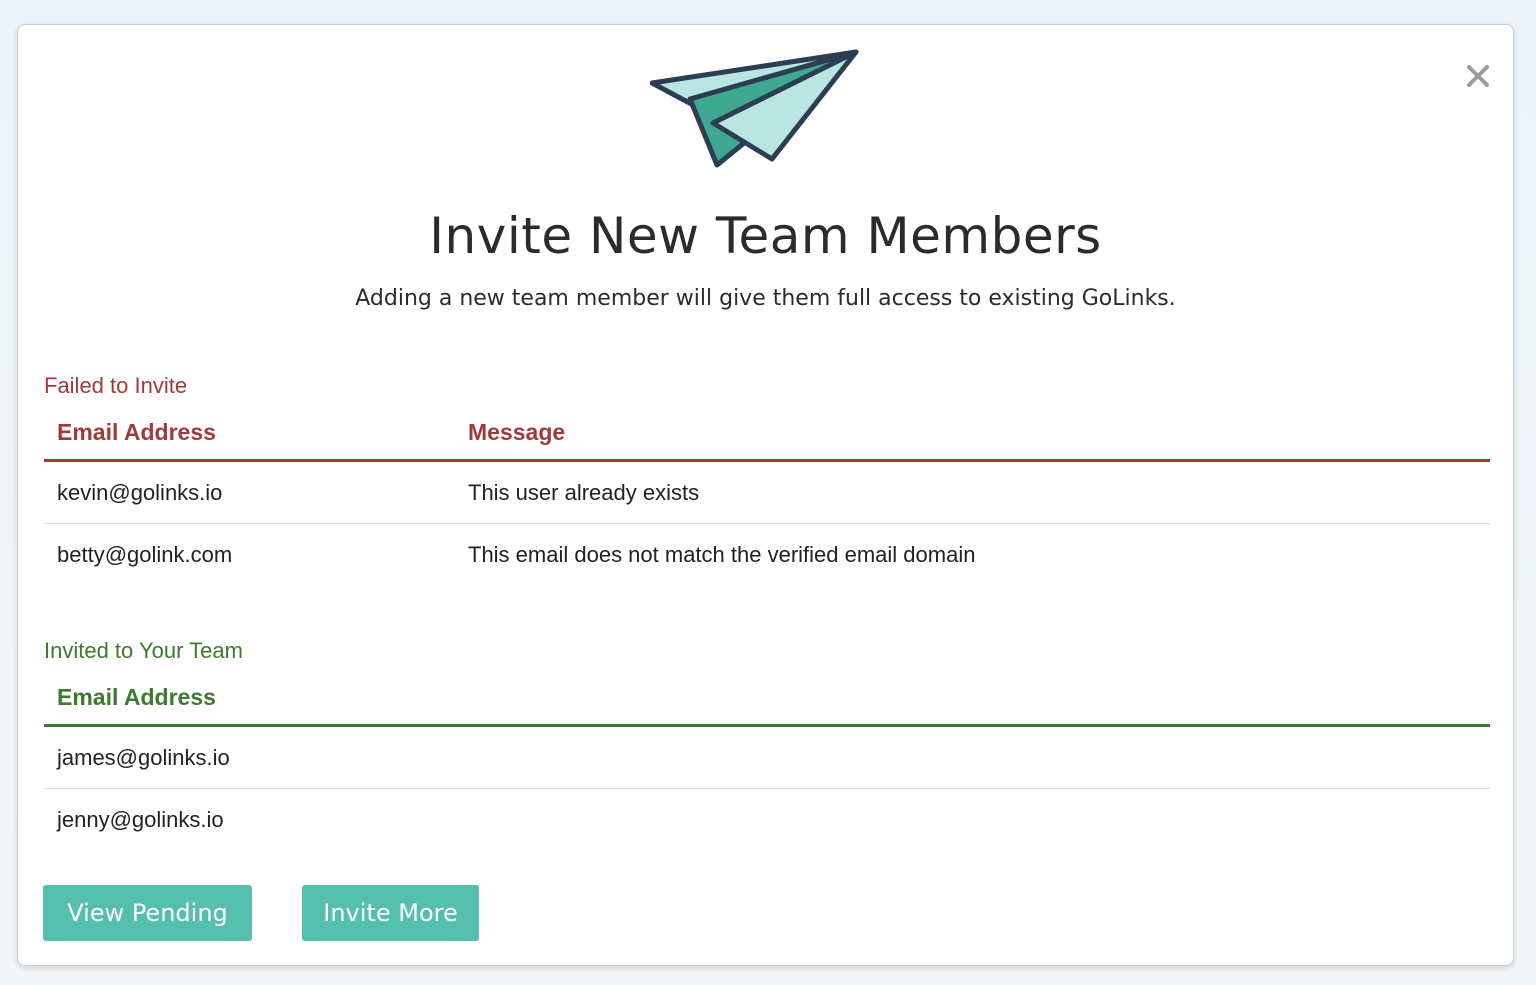  What do you see at coordinates (972, 492) in the screenshot?
I see `failed-message-cell: This user already exists` at bounding box center [972, 492].